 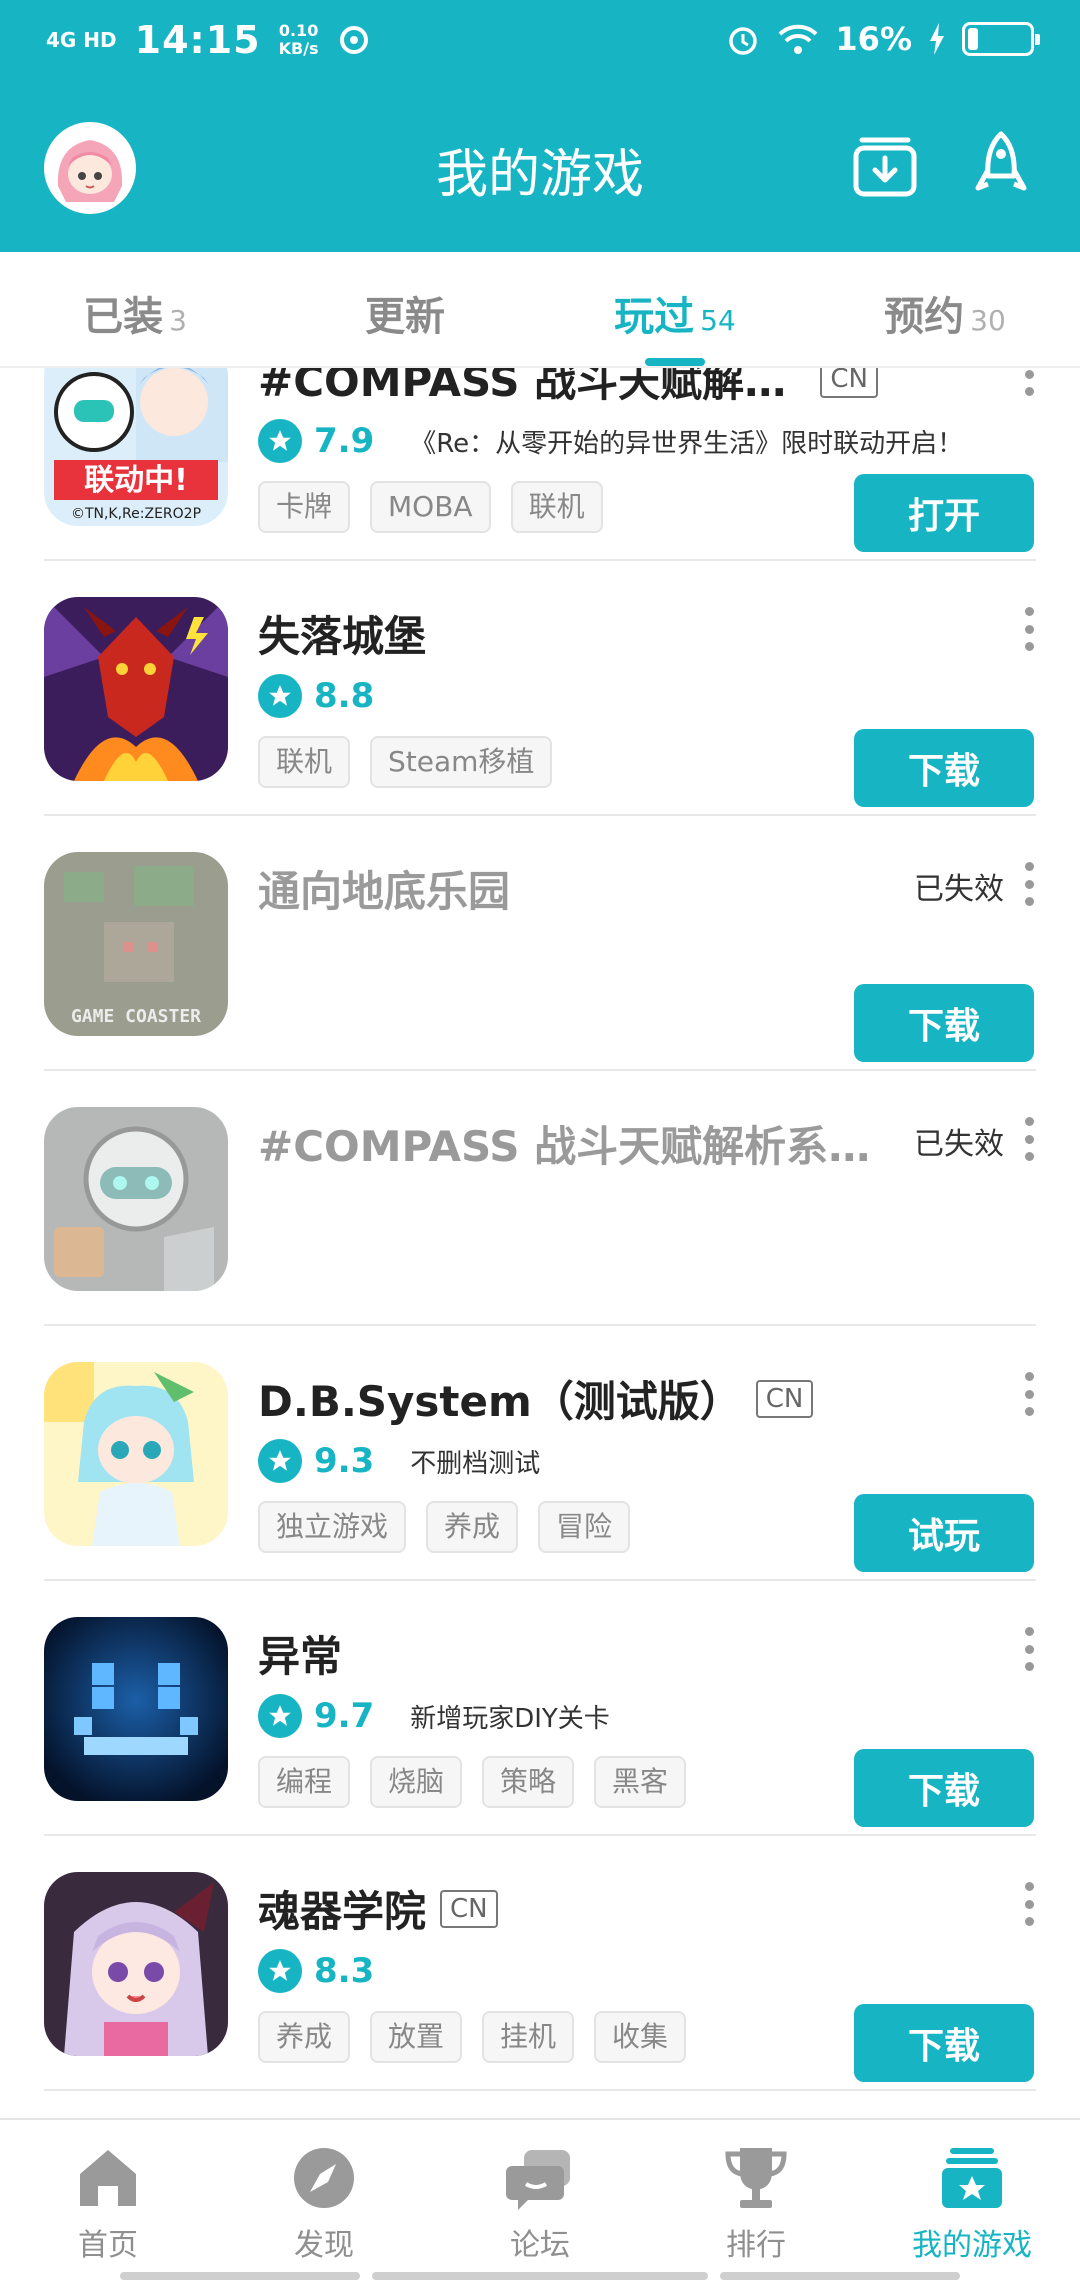 I want to click on tag: 编程, so click(x=304, y=1782).